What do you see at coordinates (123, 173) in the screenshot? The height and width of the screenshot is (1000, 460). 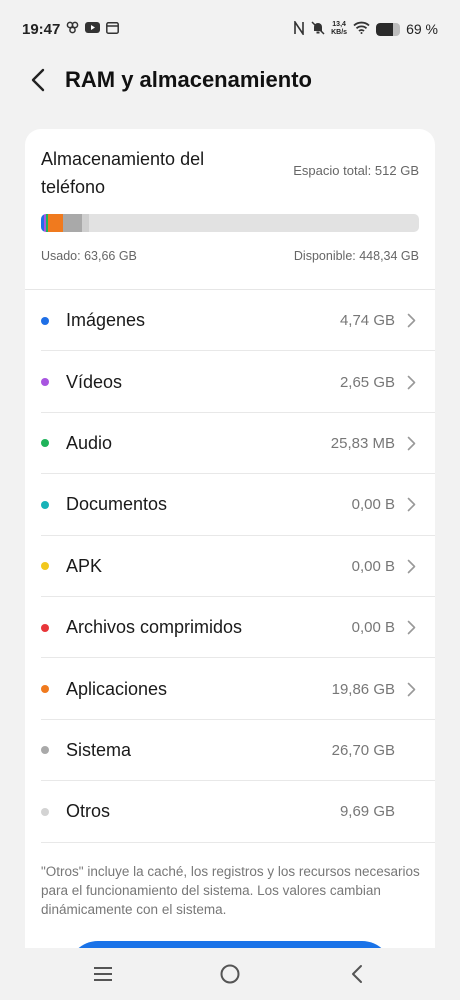 I see `storage-title: Almacenamiento del teléfono` at bounding box center [123, 173].